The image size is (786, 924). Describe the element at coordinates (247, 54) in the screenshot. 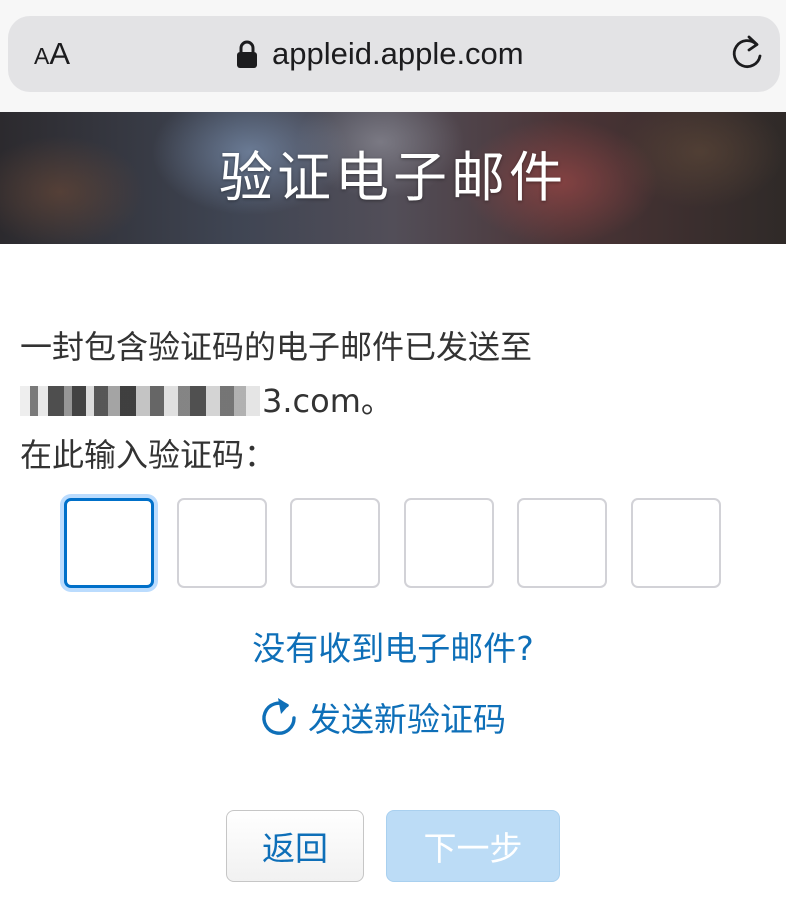

I see `lock-icon` at that location.